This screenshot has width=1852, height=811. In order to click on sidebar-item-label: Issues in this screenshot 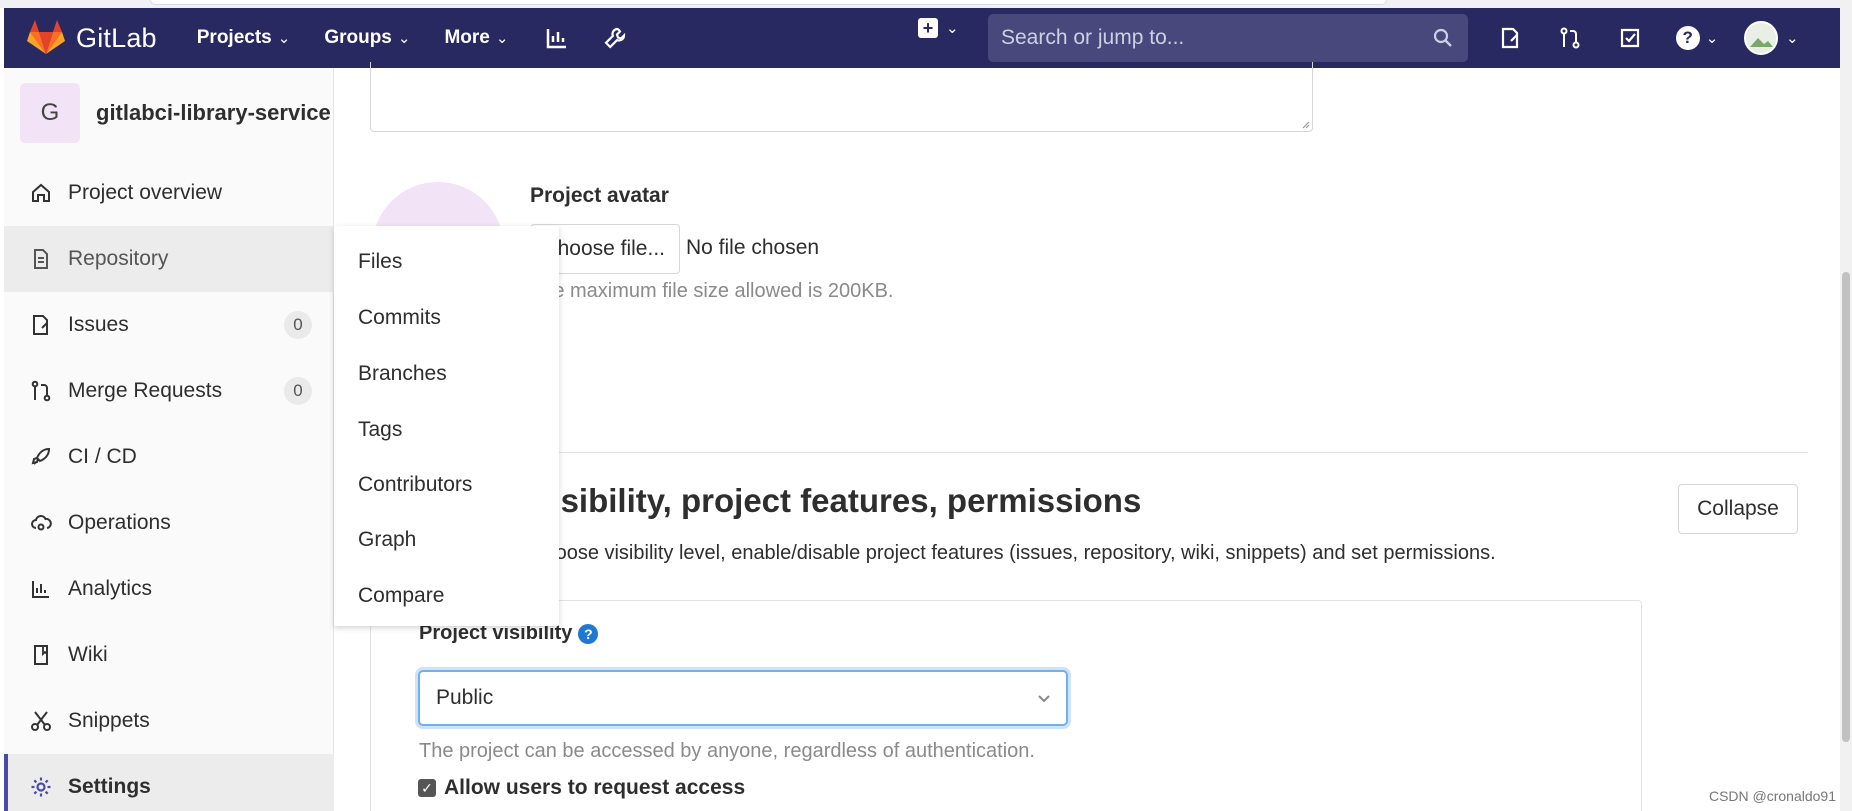, I will do `click(98, 324)`.